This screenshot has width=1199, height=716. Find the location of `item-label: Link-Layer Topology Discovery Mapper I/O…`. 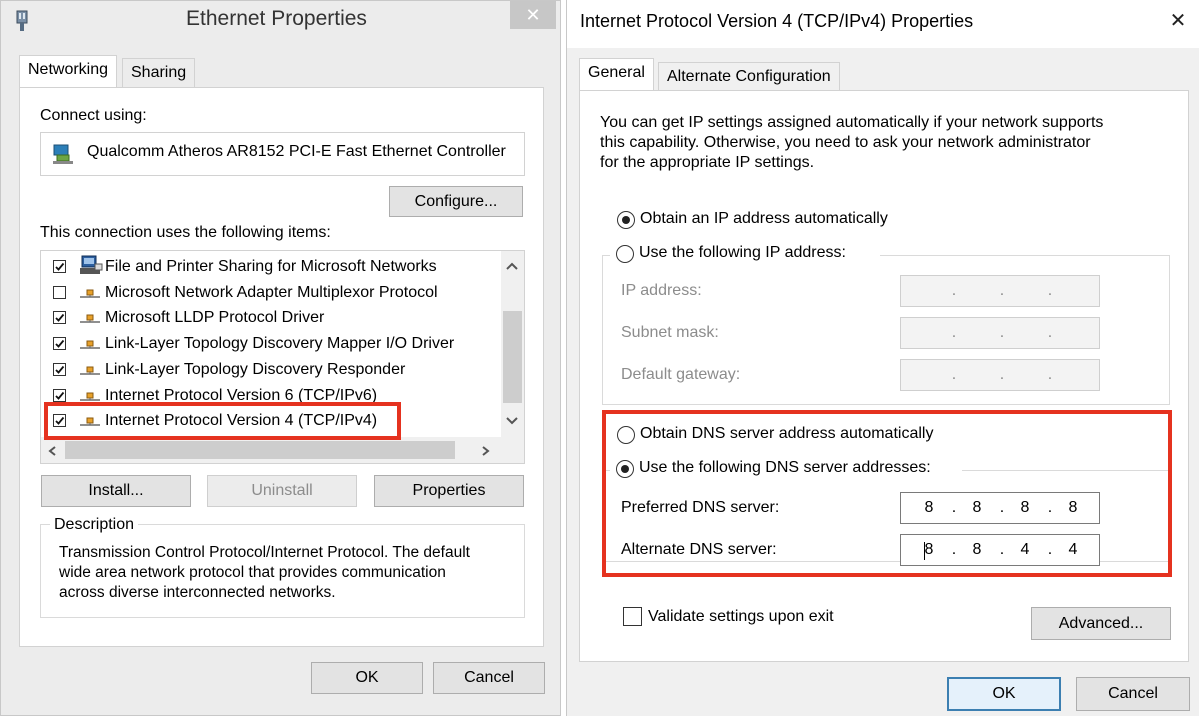

item-label: Link-Layer Topology Discovery Mapper I/O… is located at coordinates (280, 344).